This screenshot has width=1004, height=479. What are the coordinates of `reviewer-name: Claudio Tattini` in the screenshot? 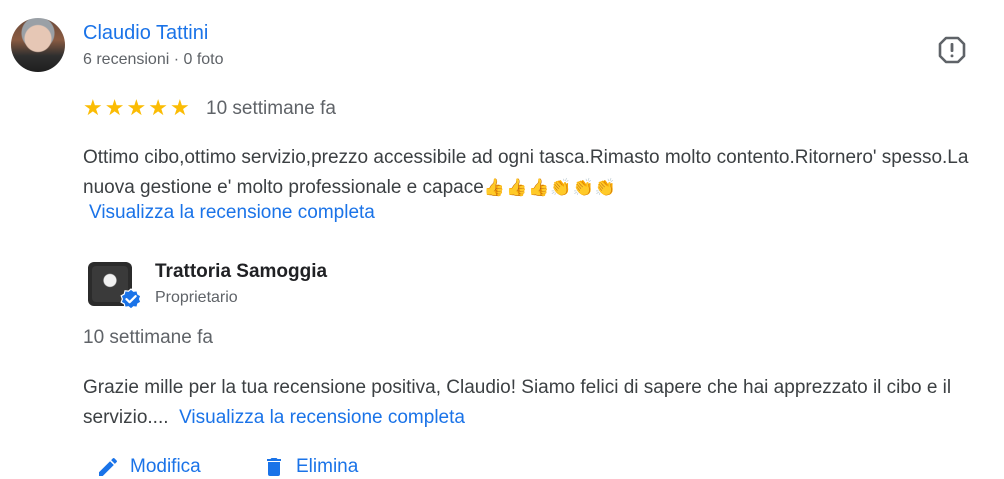 It's located at (145, 33).